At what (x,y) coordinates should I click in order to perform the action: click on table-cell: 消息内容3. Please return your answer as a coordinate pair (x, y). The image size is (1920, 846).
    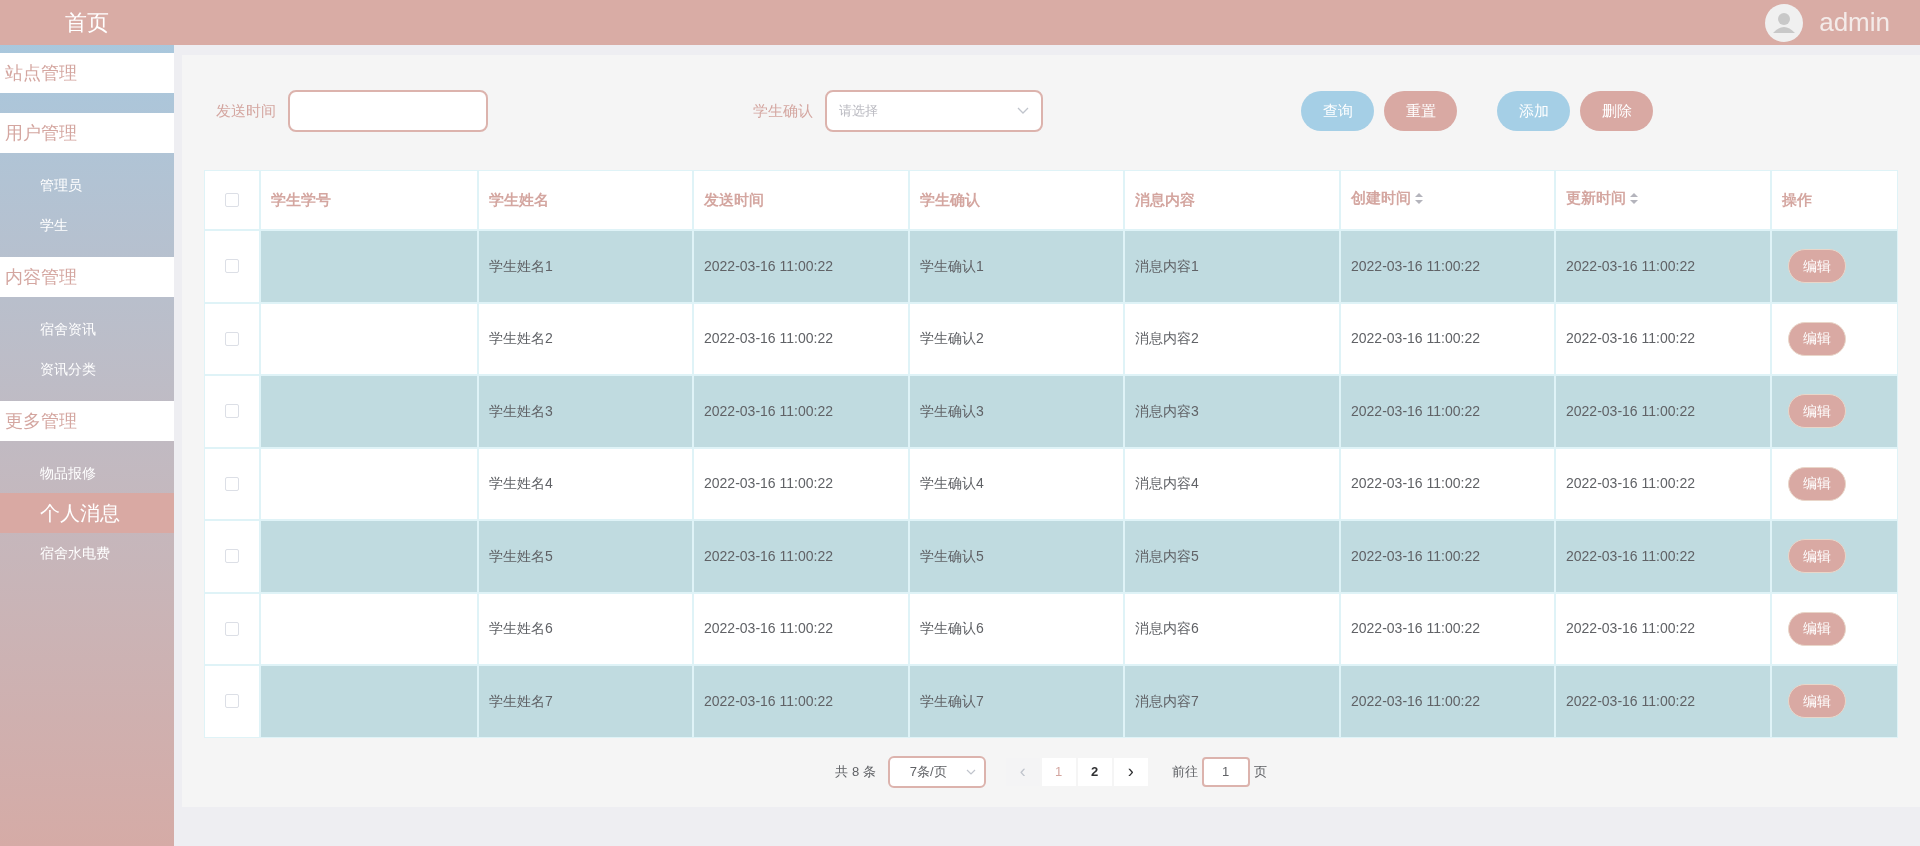
    Looking at the image, I should click on (1232, 411).